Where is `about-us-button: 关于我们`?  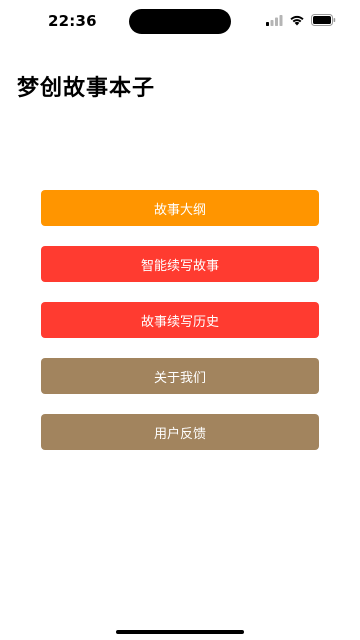
about-us-button: 关于我们 is located at coordinates (180, 376).